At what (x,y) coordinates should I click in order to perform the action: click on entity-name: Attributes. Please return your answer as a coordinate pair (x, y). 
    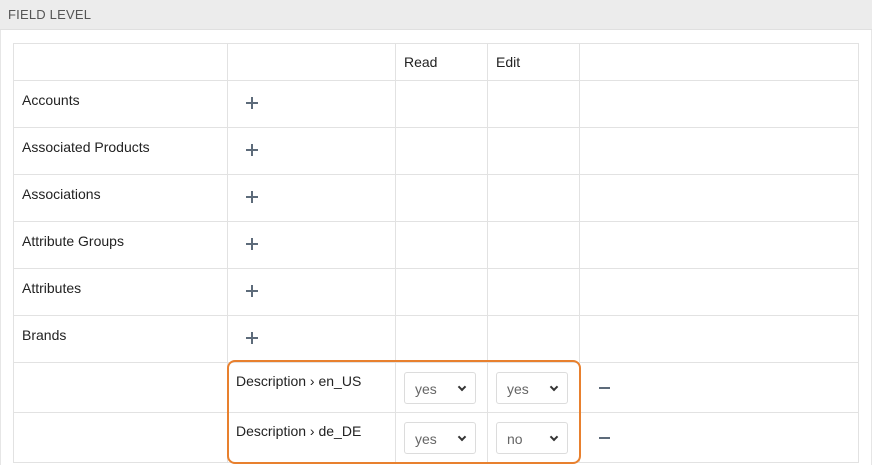
    Looking at the image, I should click on (120, 292).